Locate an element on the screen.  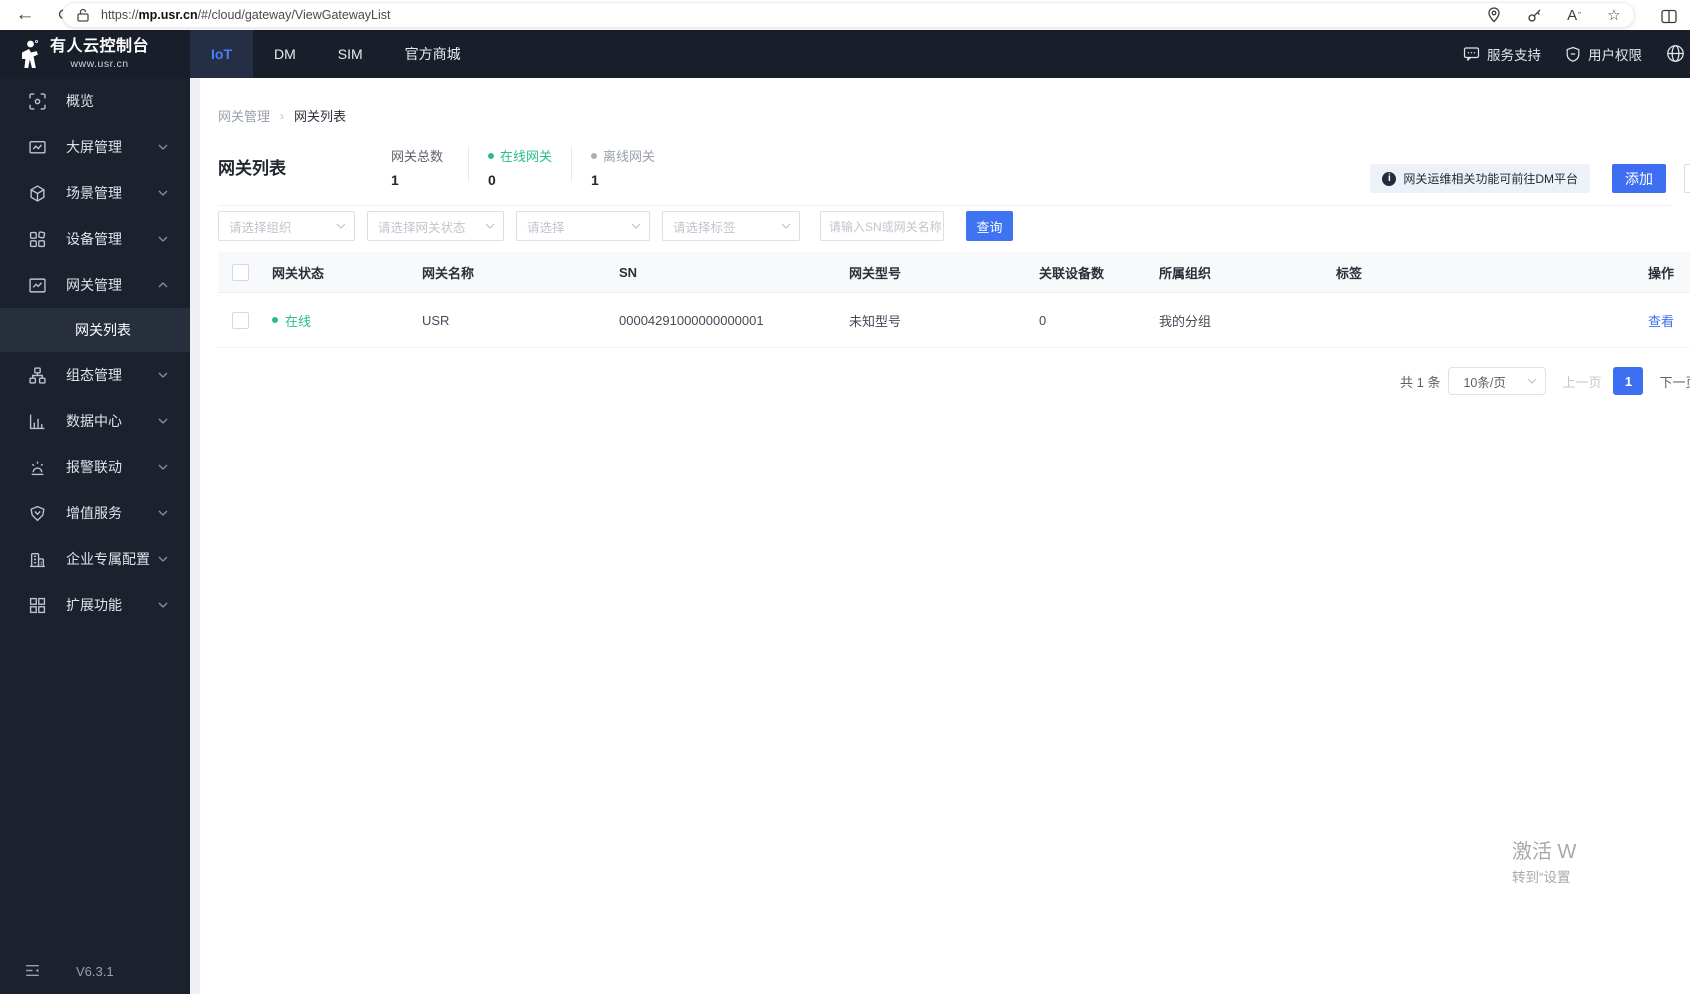
select-all-checkbox is located at coordinates (240, 272).